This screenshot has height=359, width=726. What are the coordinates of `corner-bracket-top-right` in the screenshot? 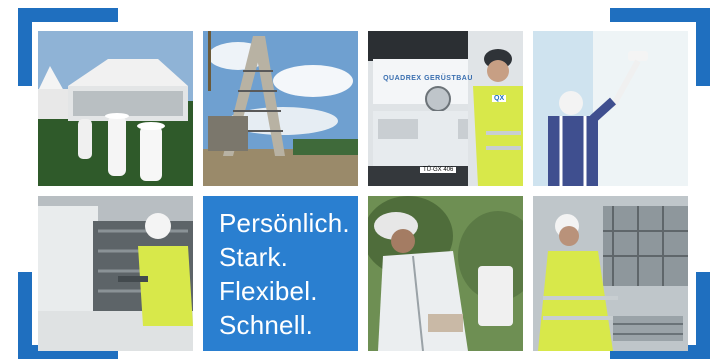 It's located at (660, 15).